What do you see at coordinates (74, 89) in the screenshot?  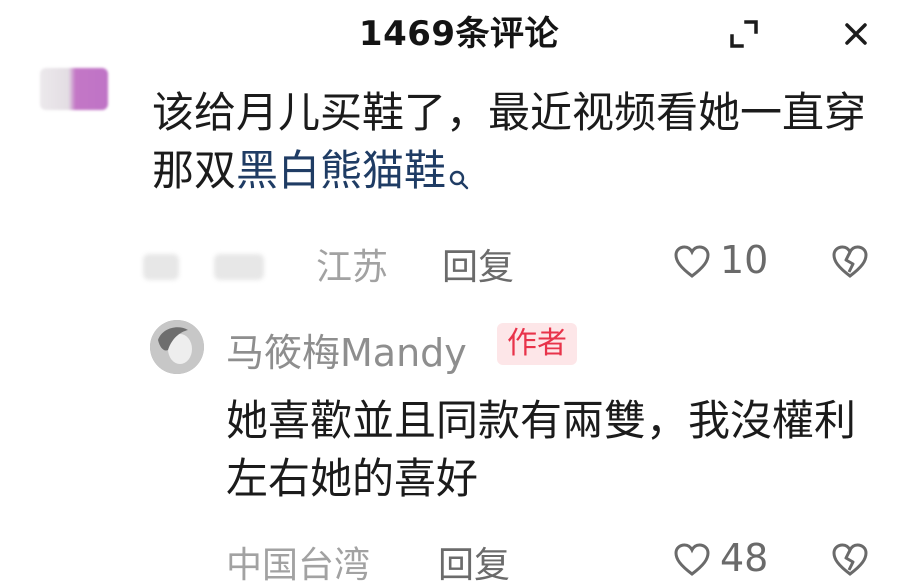 I see `avatar` at bounding box center [74, 89].